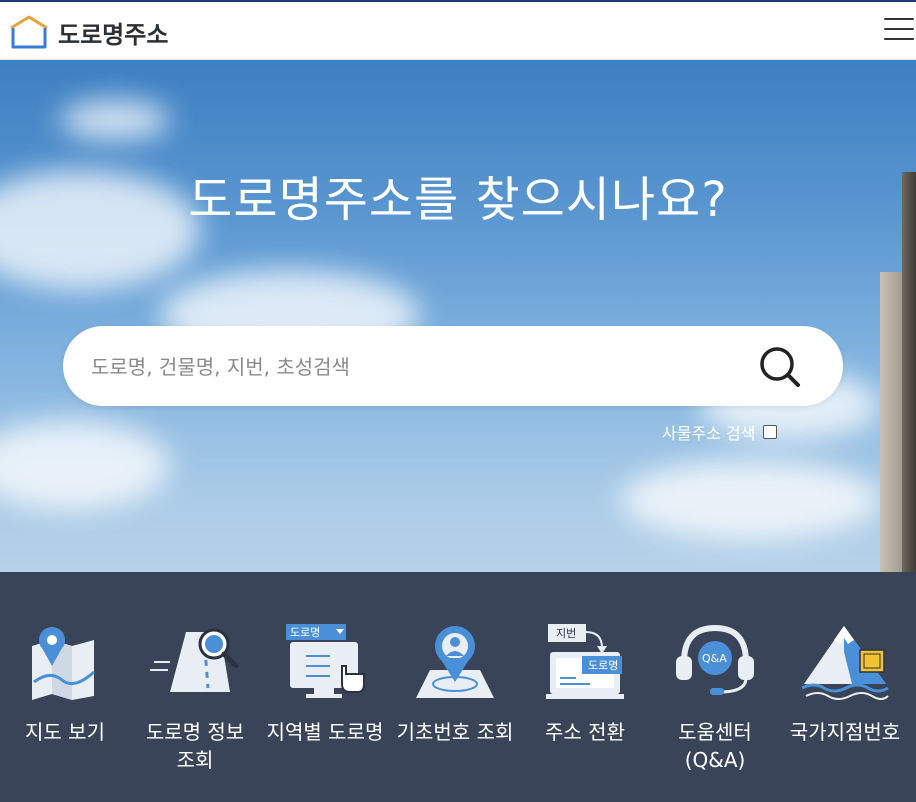 The width and height of the screenshot is (916, 802). What do you see at coordinates (325, 684) in the screenshot?
I see `quick-menu-regional-roads: 도로명 지역별 도로명` at bounding box center [325, 684].